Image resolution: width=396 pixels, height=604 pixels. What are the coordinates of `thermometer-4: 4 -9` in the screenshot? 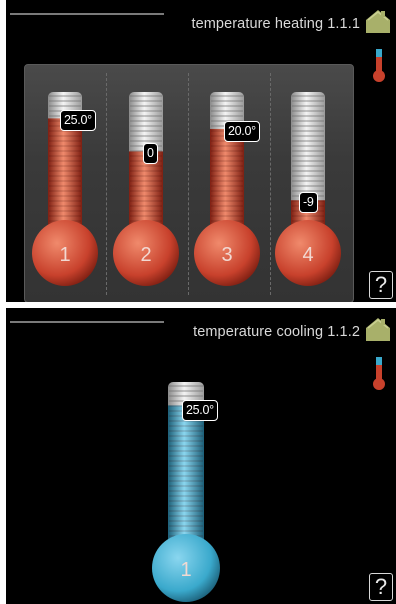 It's located at (308, 193).